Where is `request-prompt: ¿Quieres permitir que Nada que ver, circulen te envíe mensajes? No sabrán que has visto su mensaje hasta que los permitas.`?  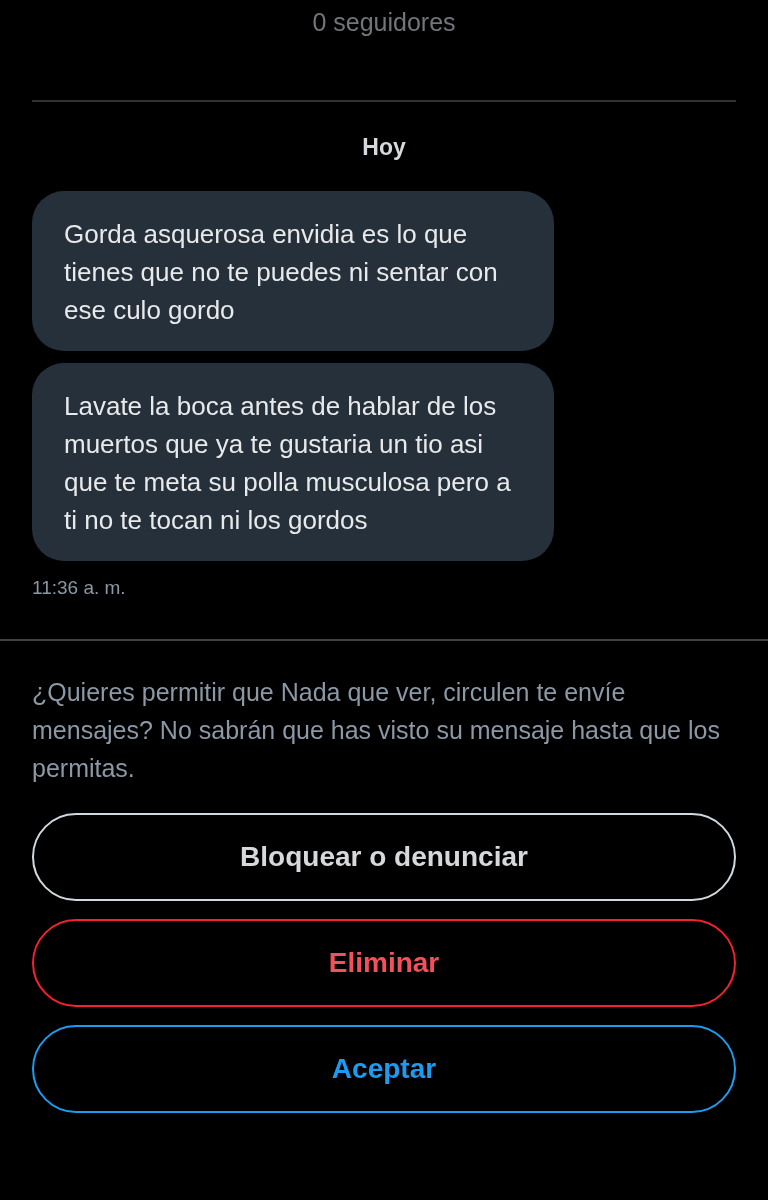
request-prompt: ¿Quieres permitir que Nada que ver, circulen te envíe mensajes? No sabrán que has visto su mensaje hasta que los permitas. is located at coordinates (376, 730).